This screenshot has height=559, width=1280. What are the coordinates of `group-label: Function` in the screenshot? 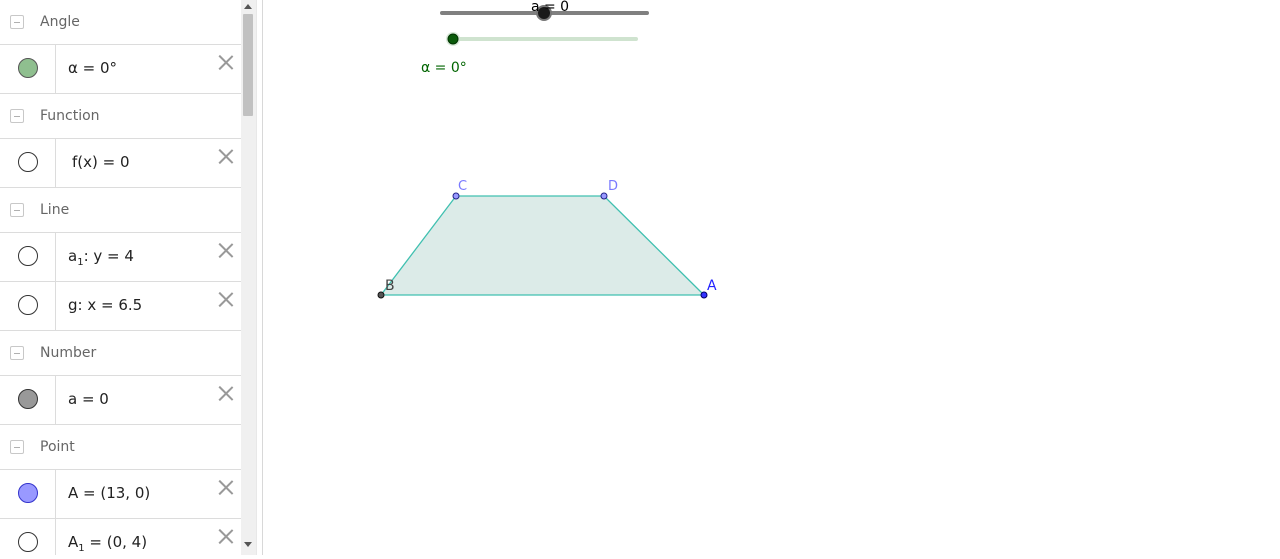 It's located at (70, 116).